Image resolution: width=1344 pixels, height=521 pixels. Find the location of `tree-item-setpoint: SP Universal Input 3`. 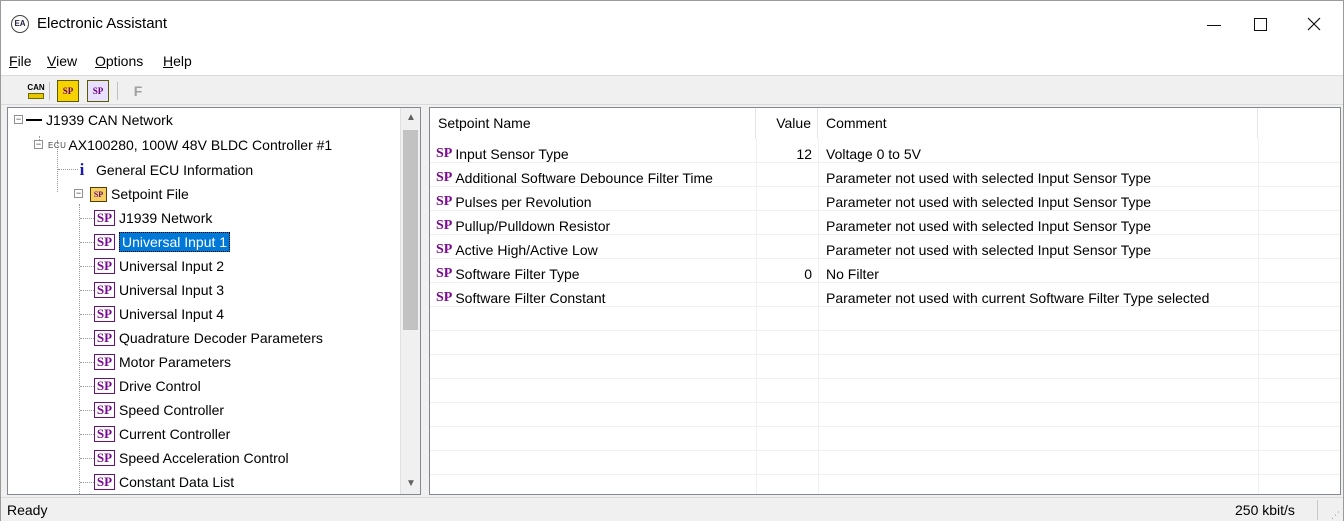

tree-item-setpoint: SP Universal Input 3 is located at coordinates (152, 290).